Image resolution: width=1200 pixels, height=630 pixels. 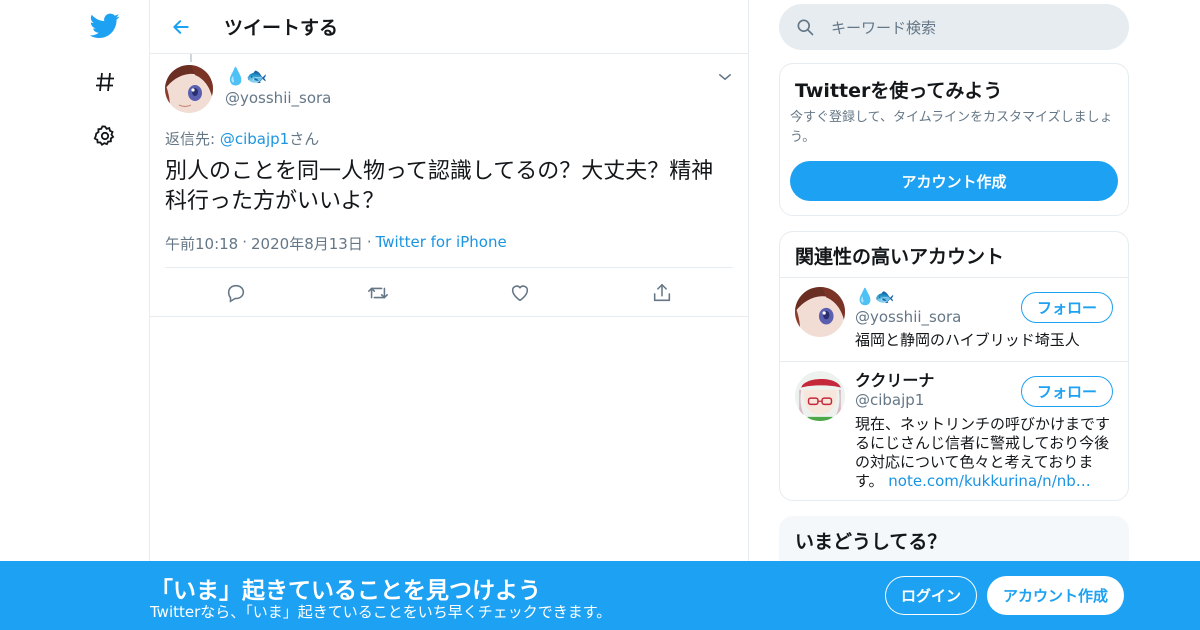 What do you see at coordinates (281, 28) in the screenshot?
I see `page-title: ツイートする` at bounding box center [281, 28].